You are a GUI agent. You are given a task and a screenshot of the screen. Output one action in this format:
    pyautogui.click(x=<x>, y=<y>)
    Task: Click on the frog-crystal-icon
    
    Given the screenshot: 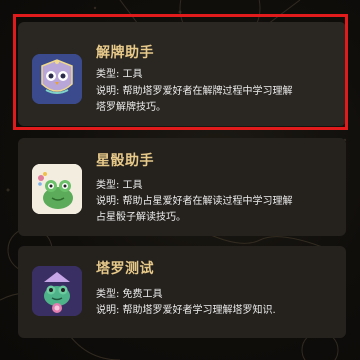 What is the action you would take?
    pyautogui.click(x=57, y=291)
    